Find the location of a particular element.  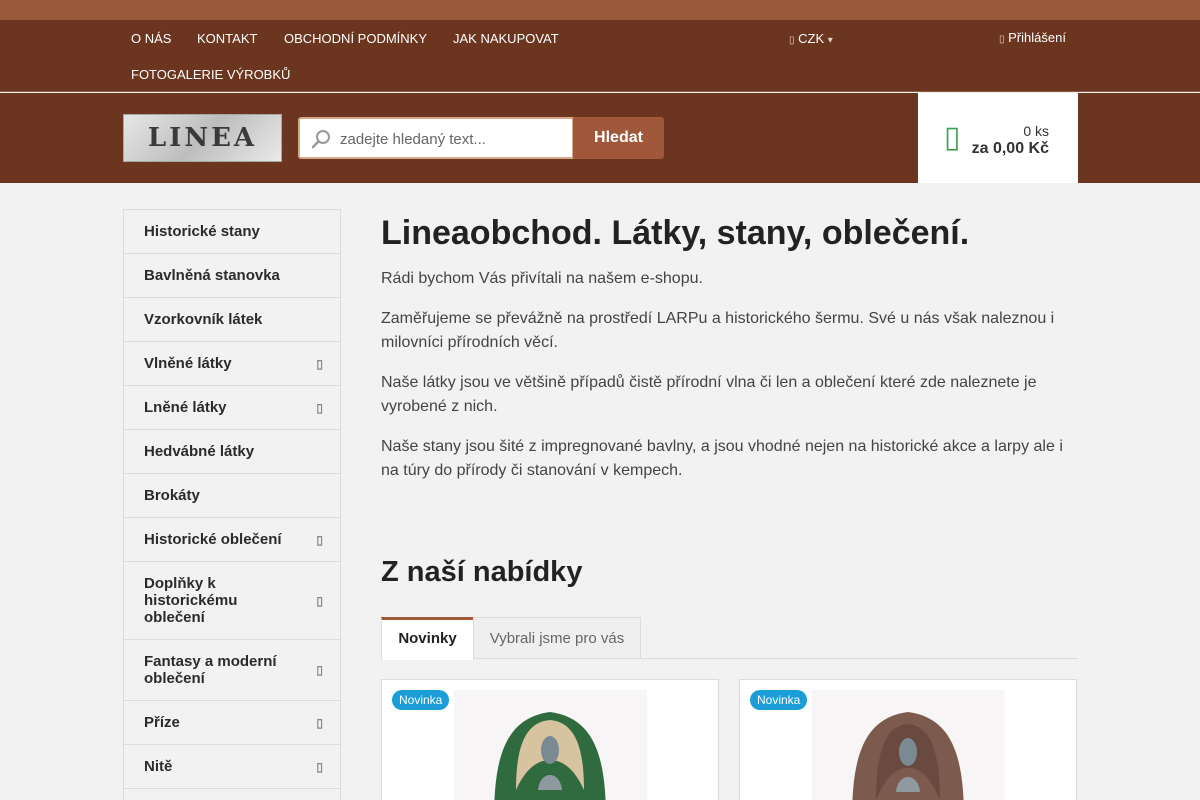

sidebar-item: Bavlněná stanovka is located at coordinates (232, 276).